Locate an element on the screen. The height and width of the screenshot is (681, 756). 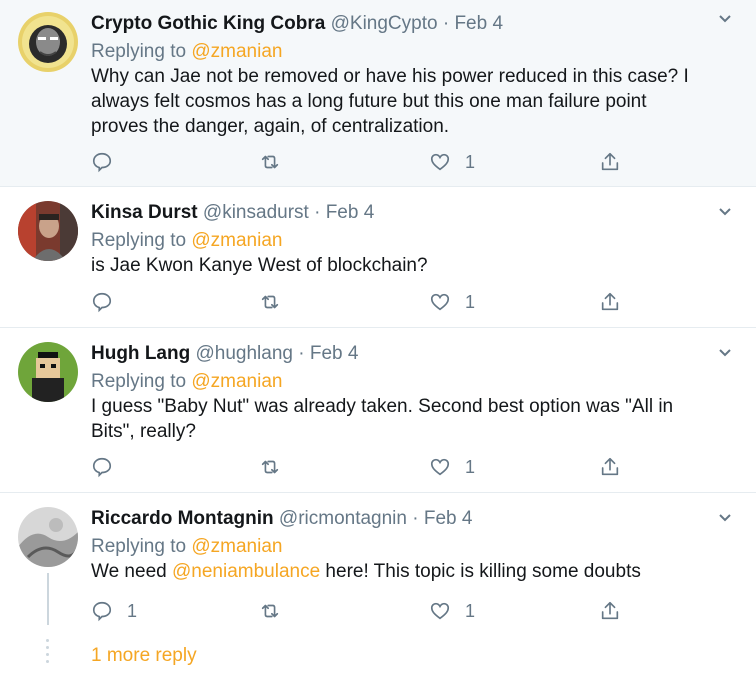
display-name: Hugh Lang is located at coordinates (140, 353).